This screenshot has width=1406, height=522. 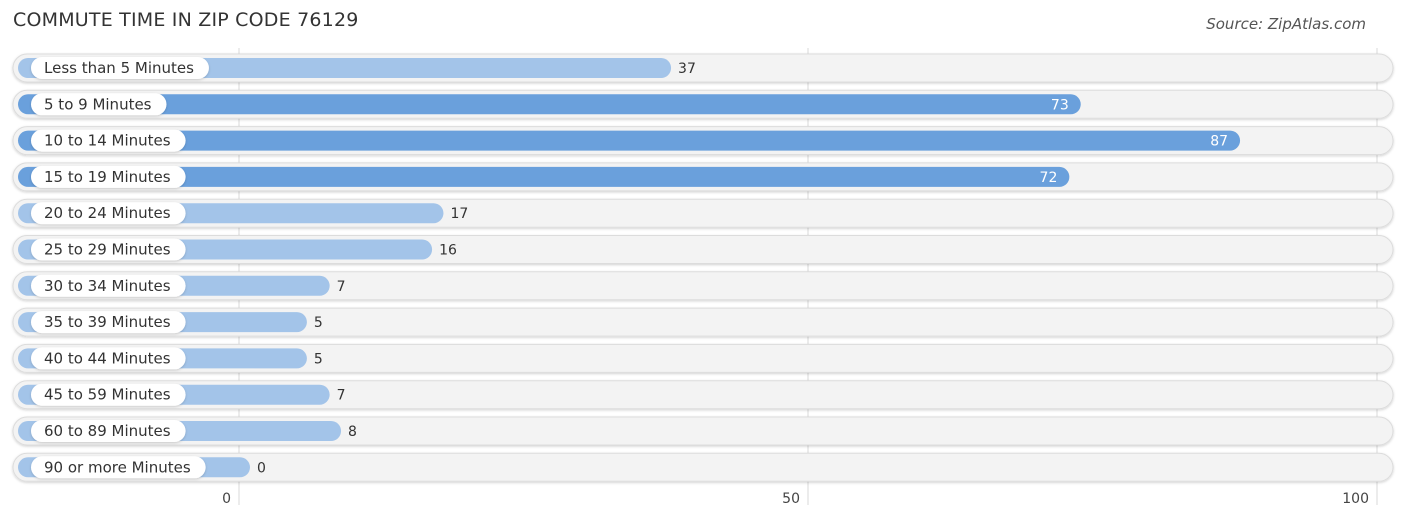 I want to click on value-label: 0, so click(x=261, y=468).